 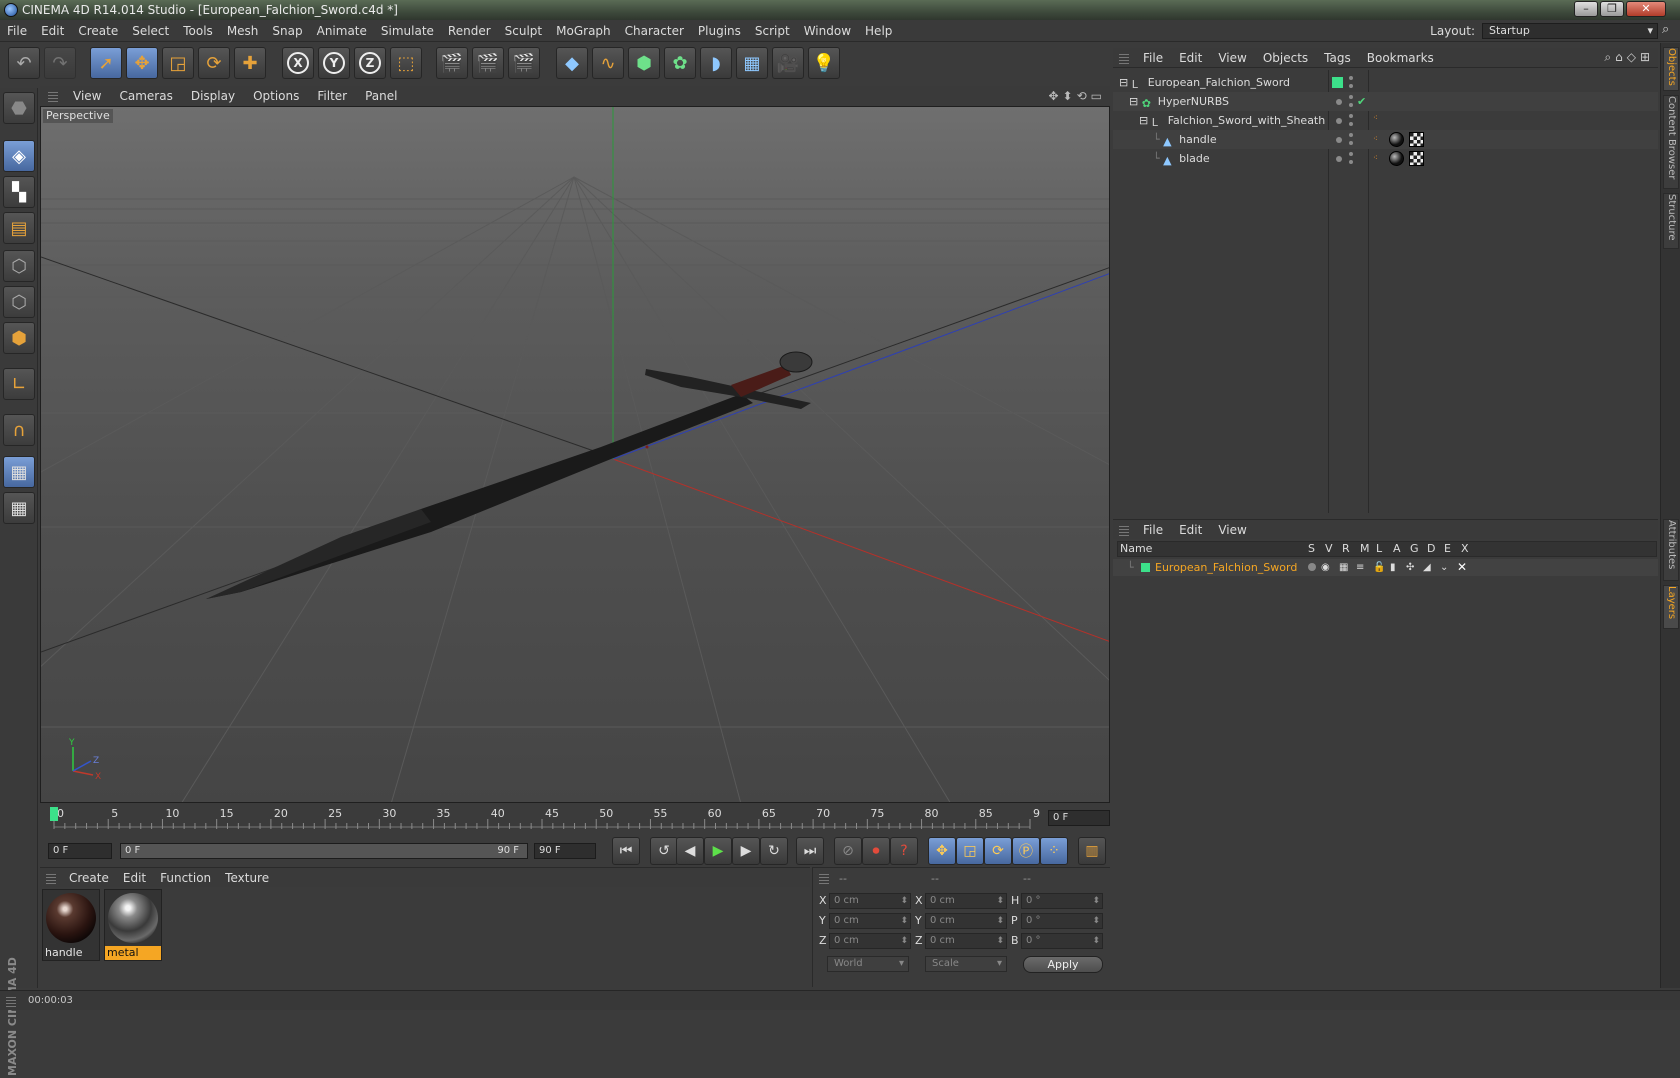 I want to click on rotate-tool-button: ⟳, so click(x=214, y=63).